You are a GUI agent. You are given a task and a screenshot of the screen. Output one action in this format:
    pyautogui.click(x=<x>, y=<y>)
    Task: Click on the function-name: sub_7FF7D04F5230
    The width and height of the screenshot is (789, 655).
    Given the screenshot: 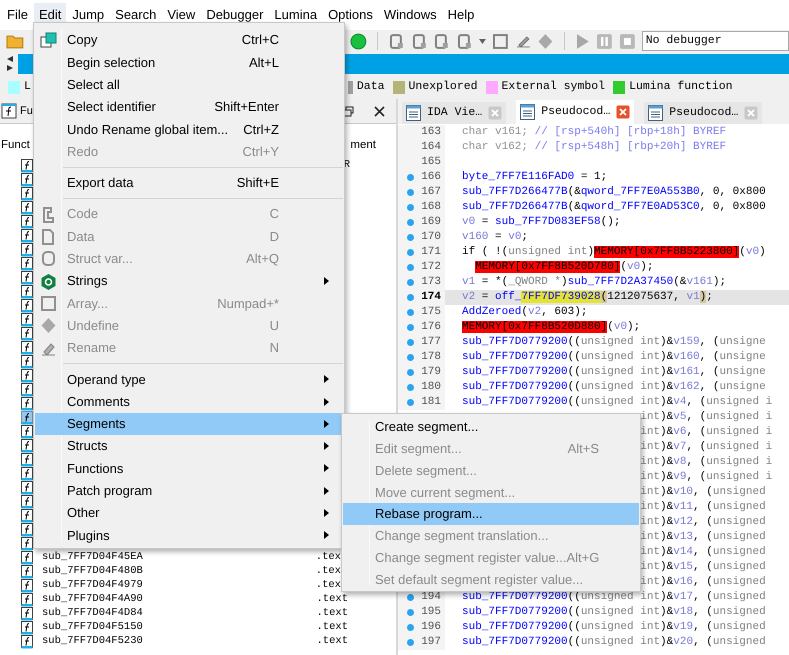 What is the action you would take?
    pyautogui.click(x=92, y=642)
    